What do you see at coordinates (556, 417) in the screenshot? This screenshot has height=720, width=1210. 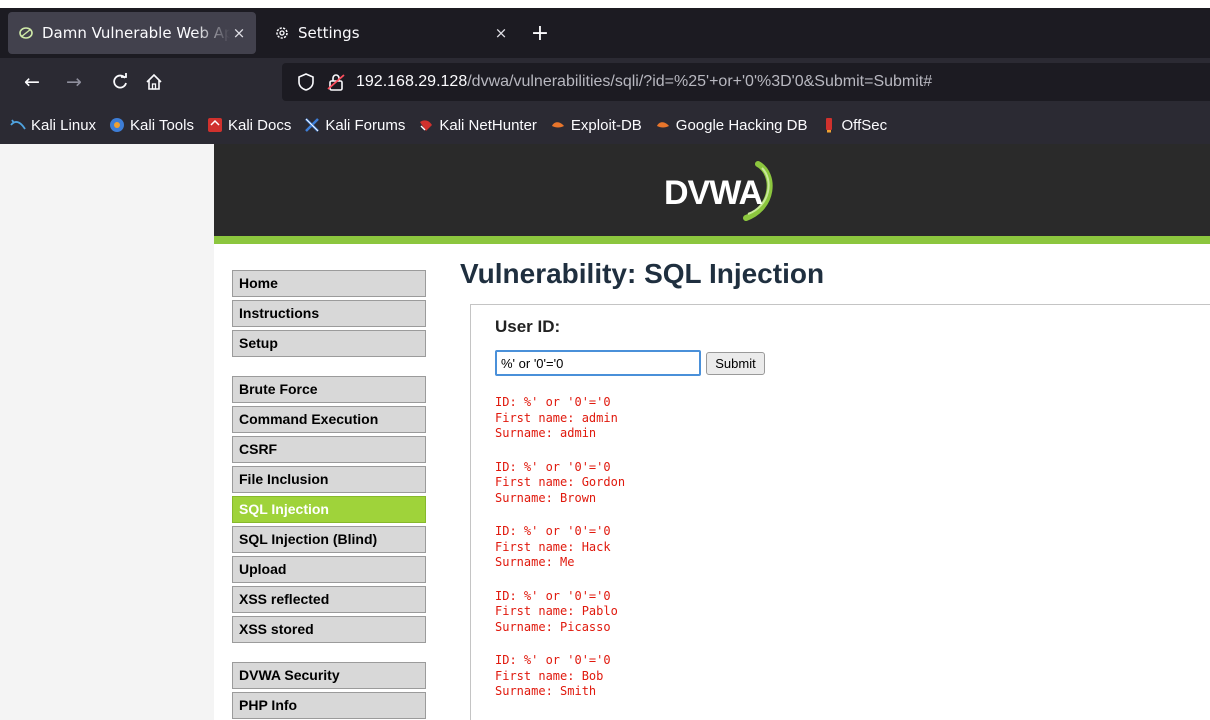 I see `result-first-name: First name: admin` at bounding box center [556, 417].